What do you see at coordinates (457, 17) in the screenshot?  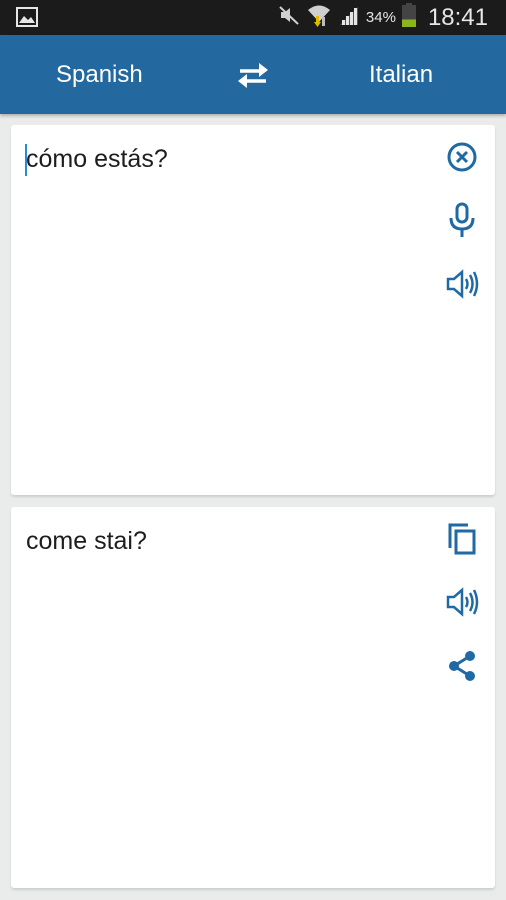 I see `clock: 18:41` at bounding box center [457, 17].